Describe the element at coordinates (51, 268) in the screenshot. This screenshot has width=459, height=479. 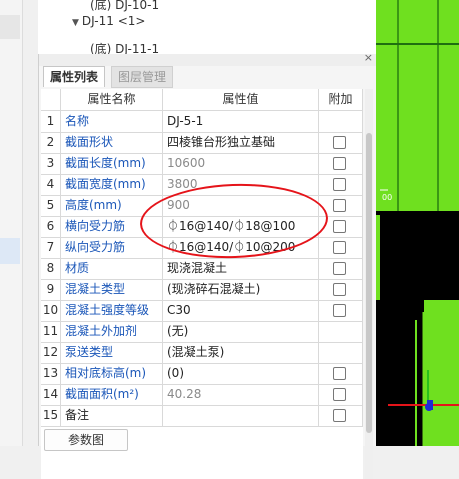
I see `row-index: 8` at that location.